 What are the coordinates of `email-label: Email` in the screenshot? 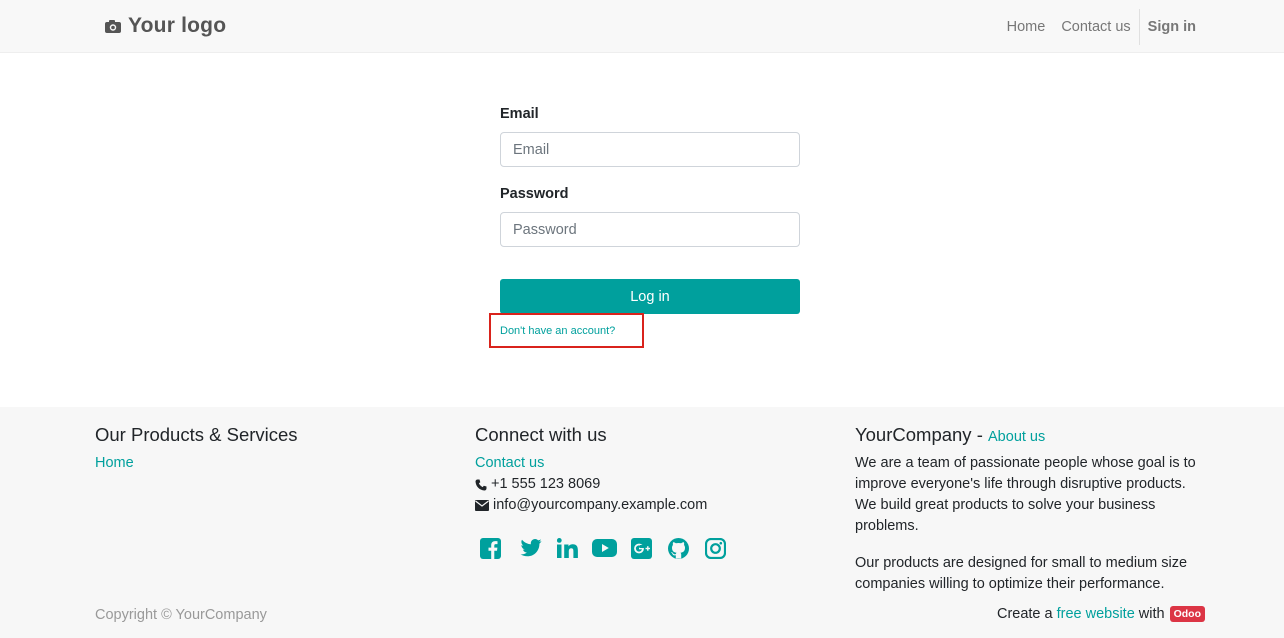 It's located at (519, 114).